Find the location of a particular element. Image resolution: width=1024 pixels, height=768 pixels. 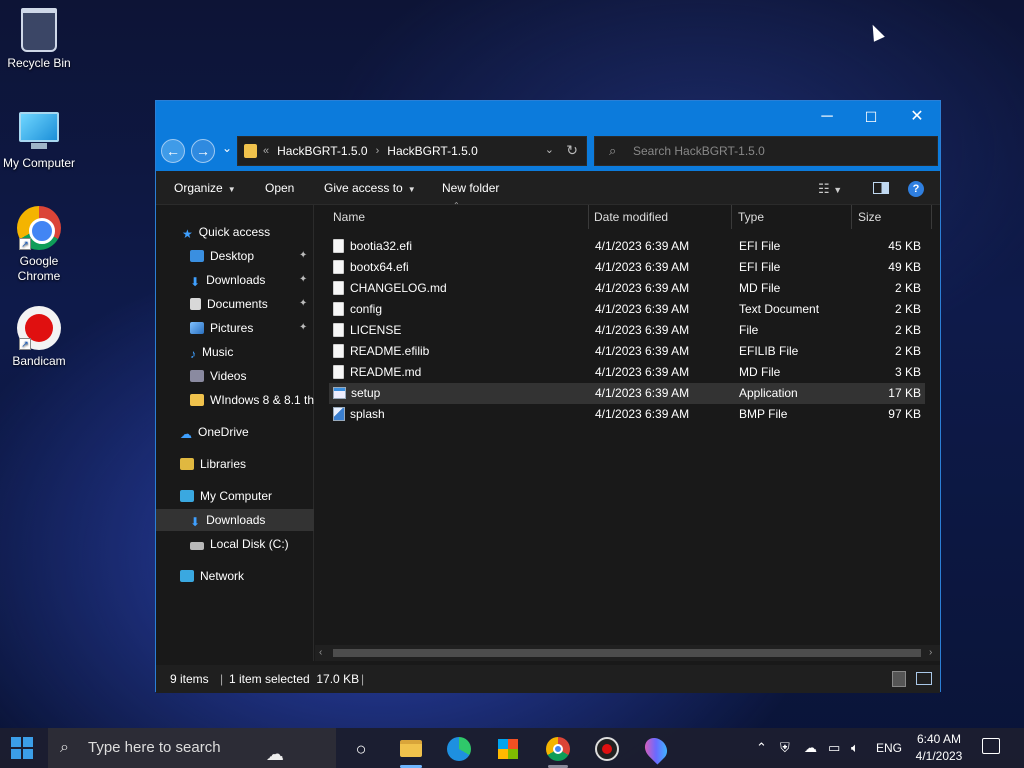

table-row: setup 4/1/2023 6:39 AM Application 17 KB is located at coordinates (627, 393).